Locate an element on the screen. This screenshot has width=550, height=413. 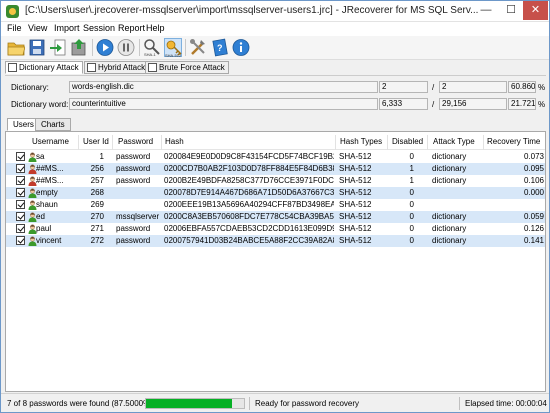
word-count-field: 6,333 is located at coordinates (403, 104).